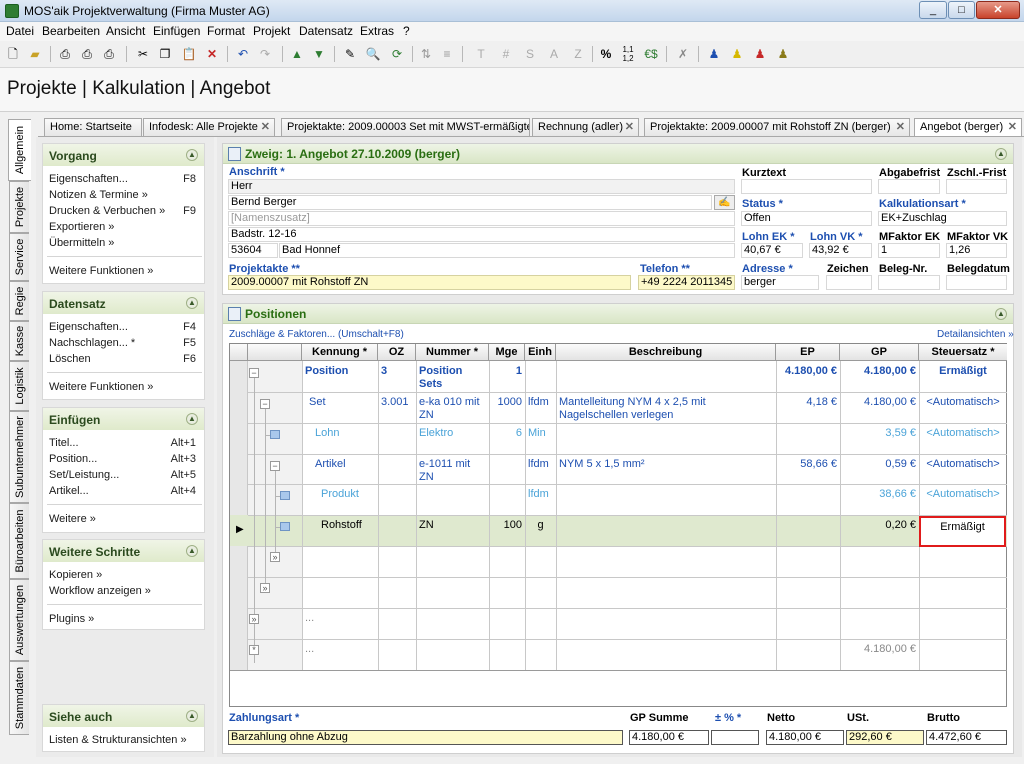 This screenshot has height=764, width=1024. Describe the element at coordinates (808, 352) in the screenshot. I see `col-ep: EP` at that location.